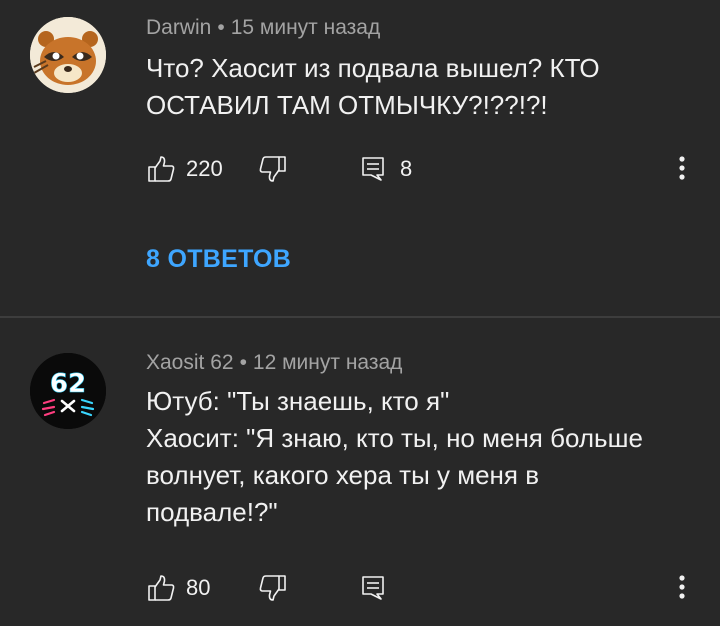  I want to click on timestamp: 12 минут назад, so click(328, 362).